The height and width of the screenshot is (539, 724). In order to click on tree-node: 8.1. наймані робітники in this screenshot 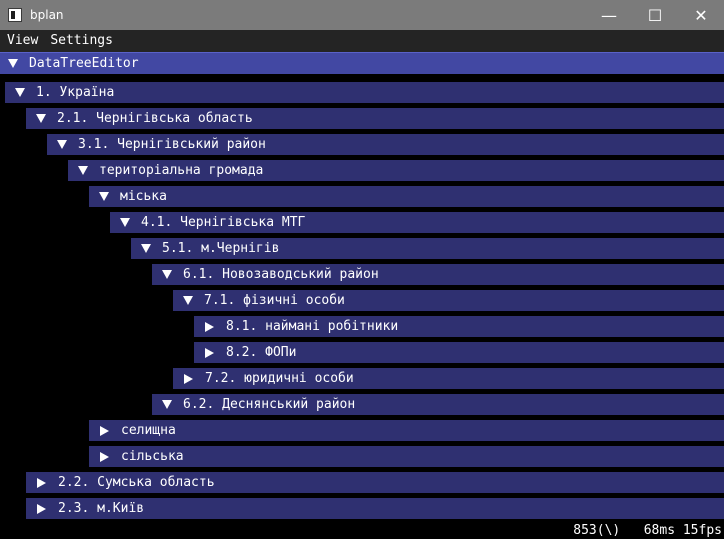, I will do `click(459, 326)`.